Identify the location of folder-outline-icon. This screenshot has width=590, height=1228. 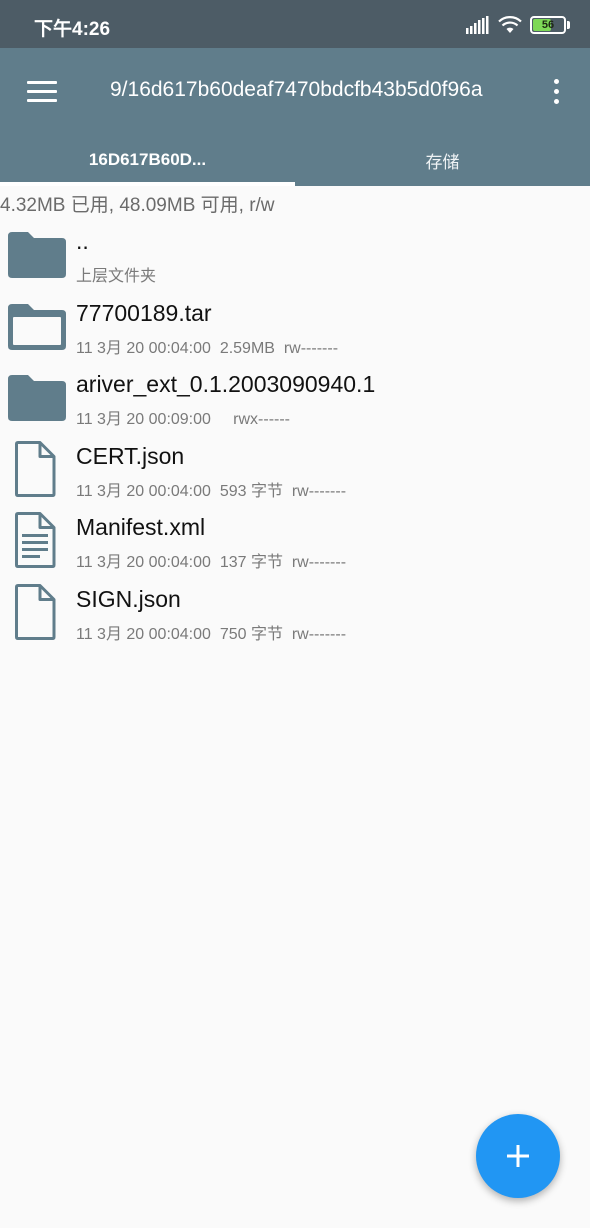
(37, 326).